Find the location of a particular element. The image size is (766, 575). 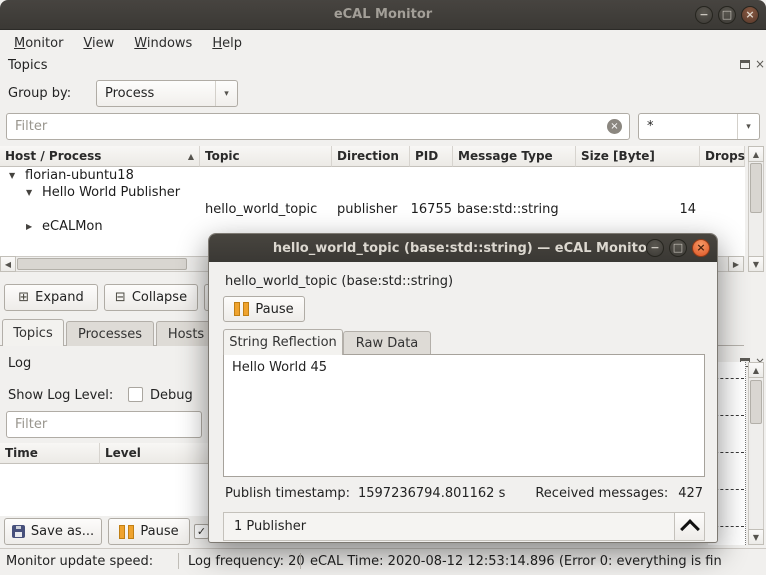

main-titlebar: eCAL Monitor − □ × is located at coordinates (383, 15).